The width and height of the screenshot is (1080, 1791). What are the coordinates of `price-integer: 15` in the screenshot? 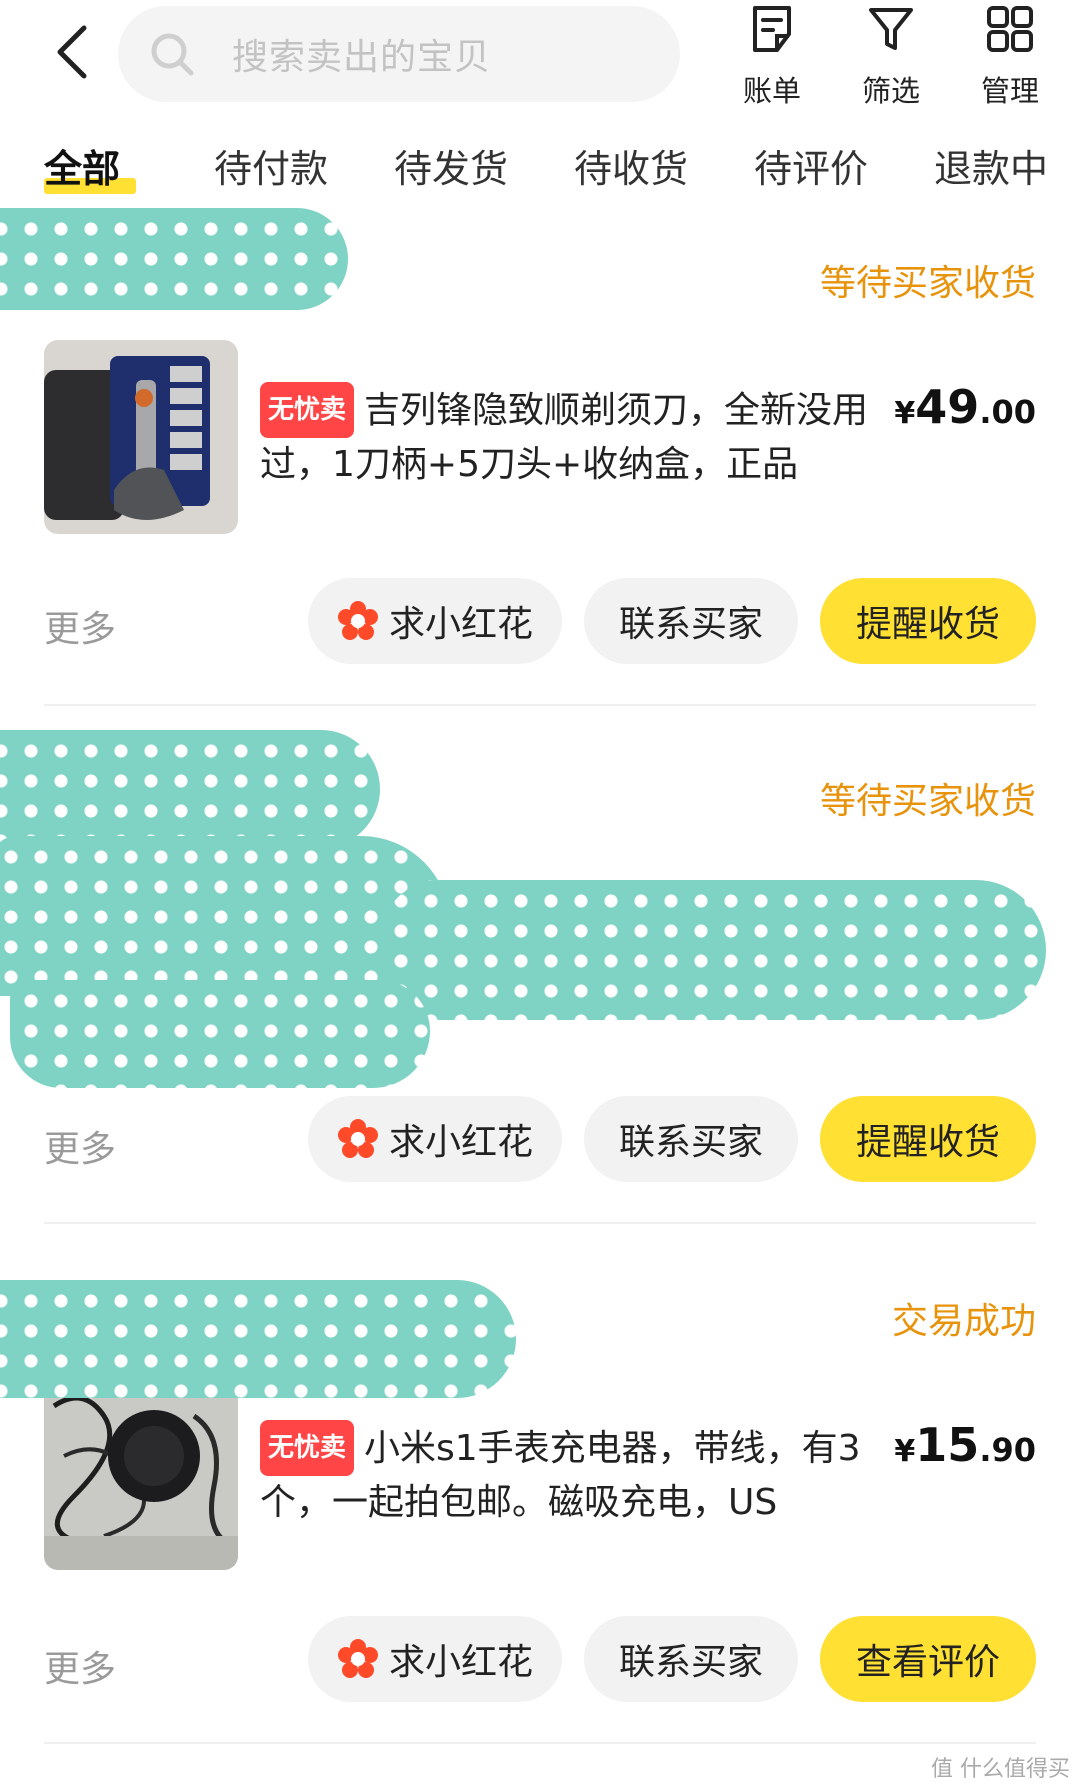 It's located at (947, 1445).